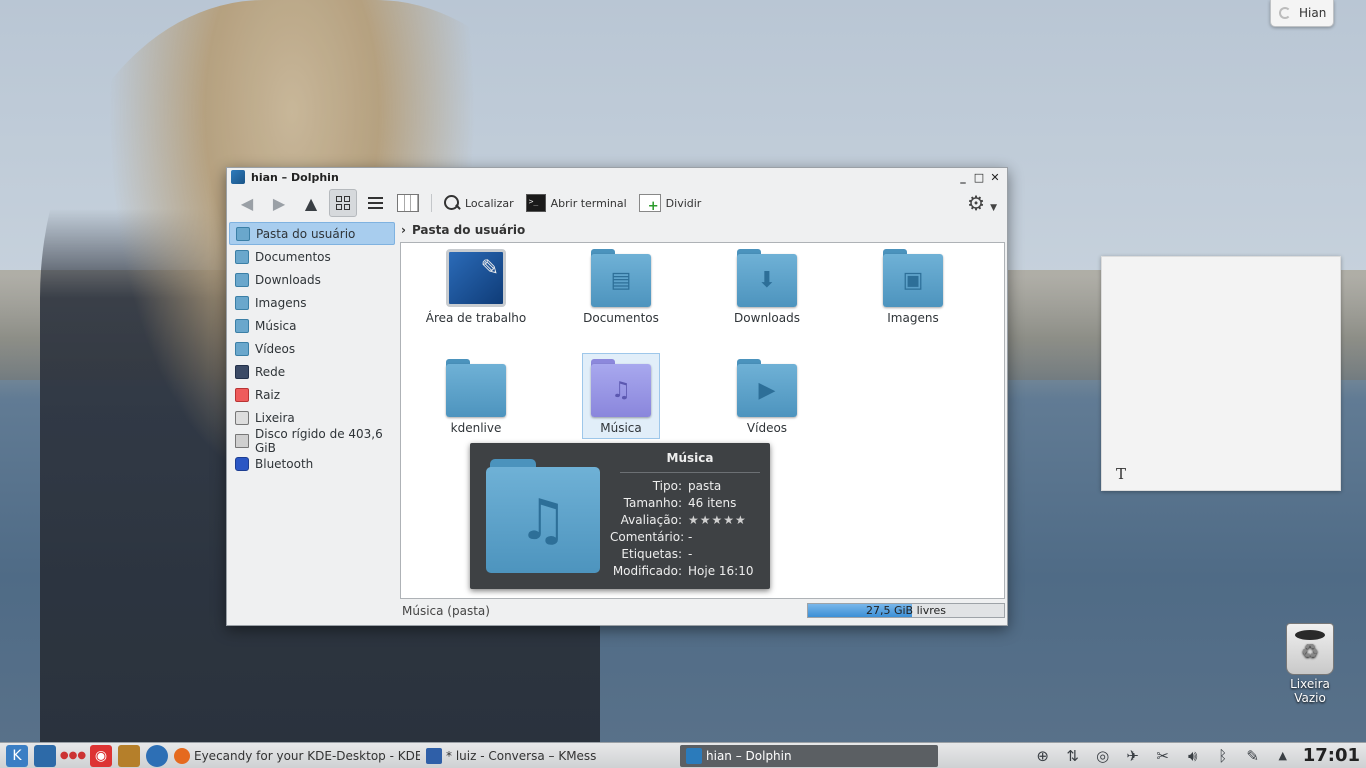  What do you see at coordinates (963, 177) in the screenshot?
I see `minimize-button: _` at bounding box center [963, 177].